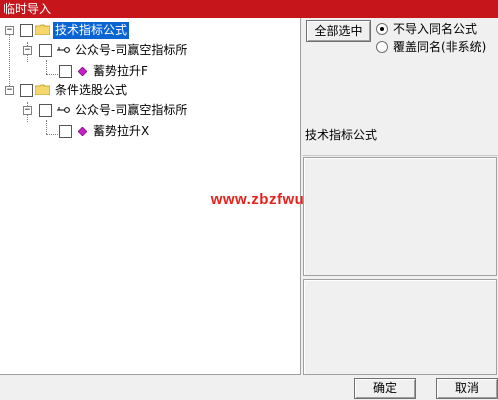  Describe the element at coordinates (400, 216) in the screenshot. I see `info-panel-top` at that location.